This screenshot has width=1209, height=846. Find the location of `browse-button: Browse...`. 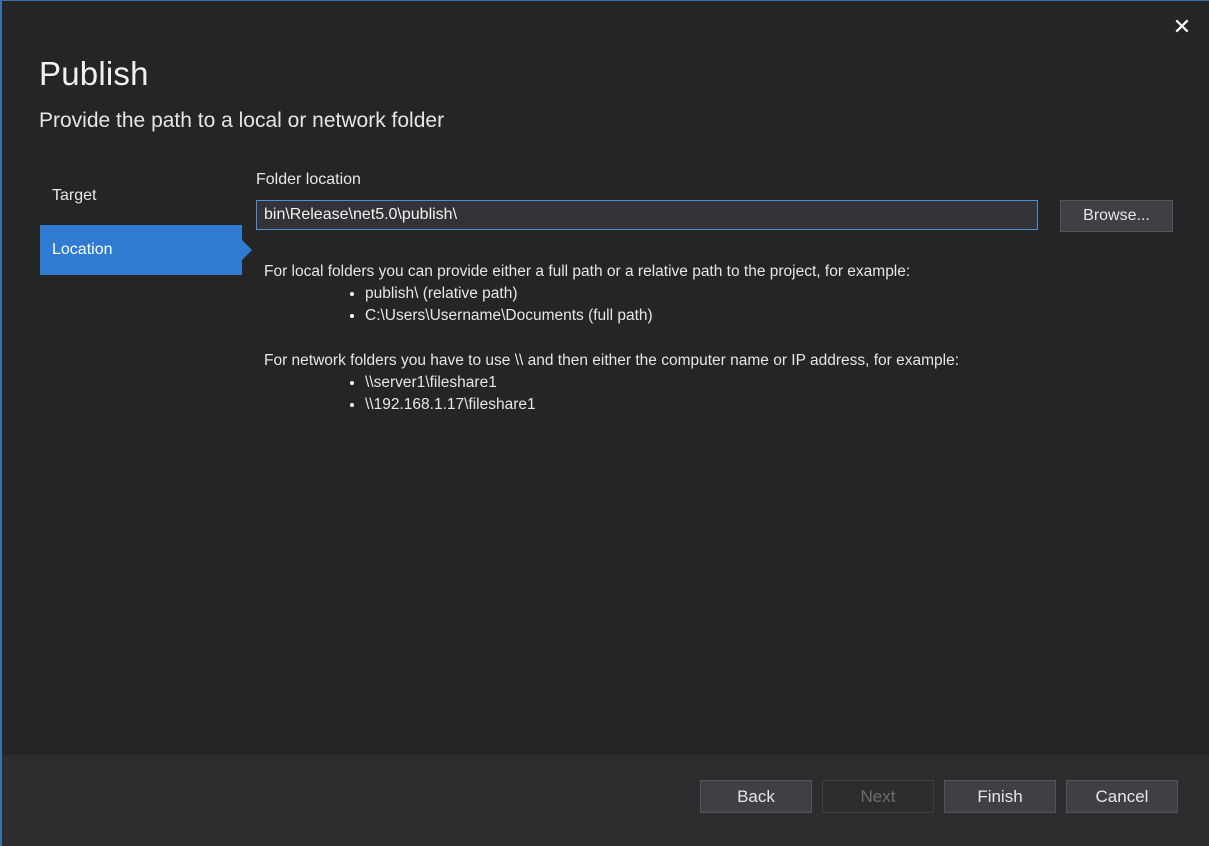

browse-button: Browse... is located at coordinates (1116, 216).